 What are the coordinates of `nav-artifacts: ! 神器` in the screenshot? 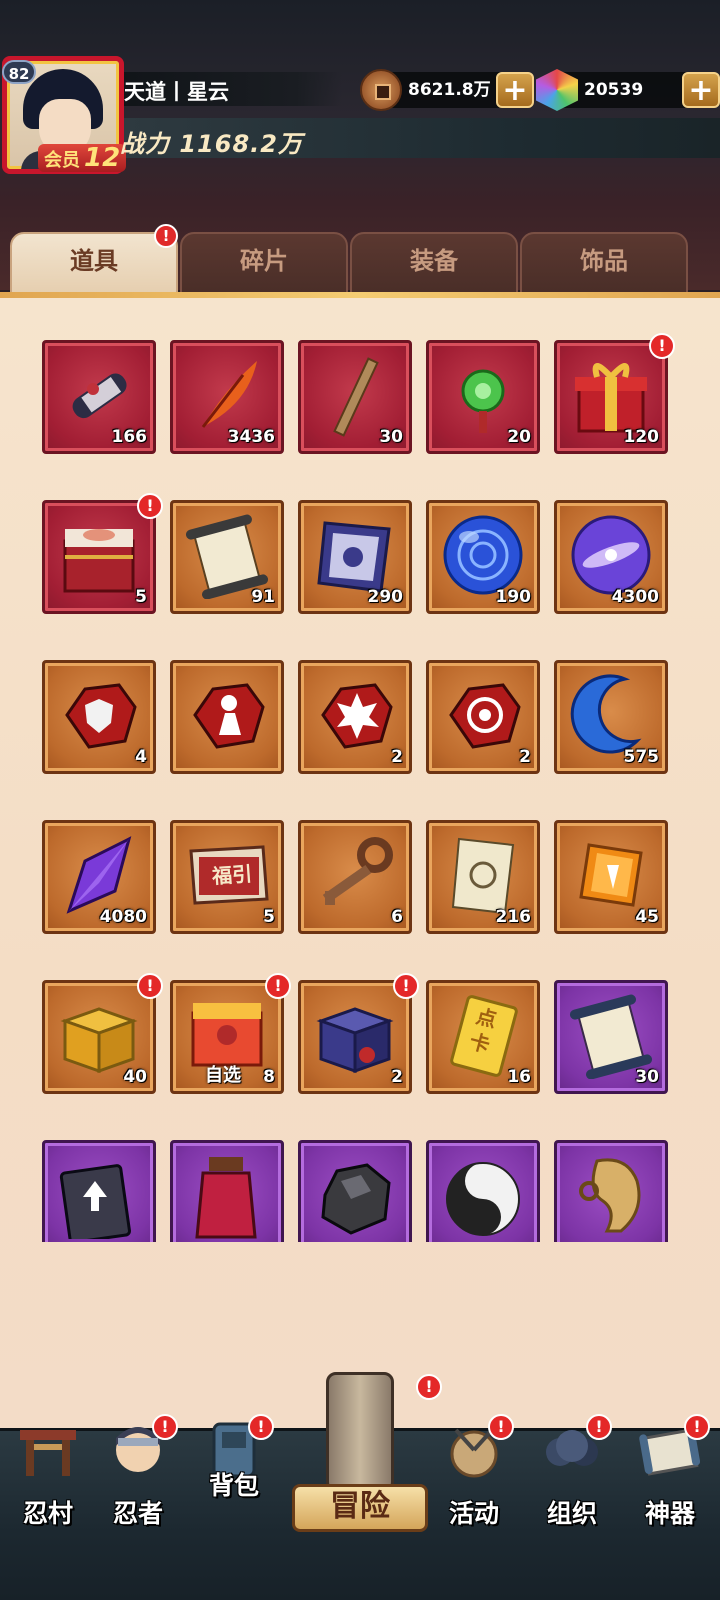 It's located at (670, 1472).